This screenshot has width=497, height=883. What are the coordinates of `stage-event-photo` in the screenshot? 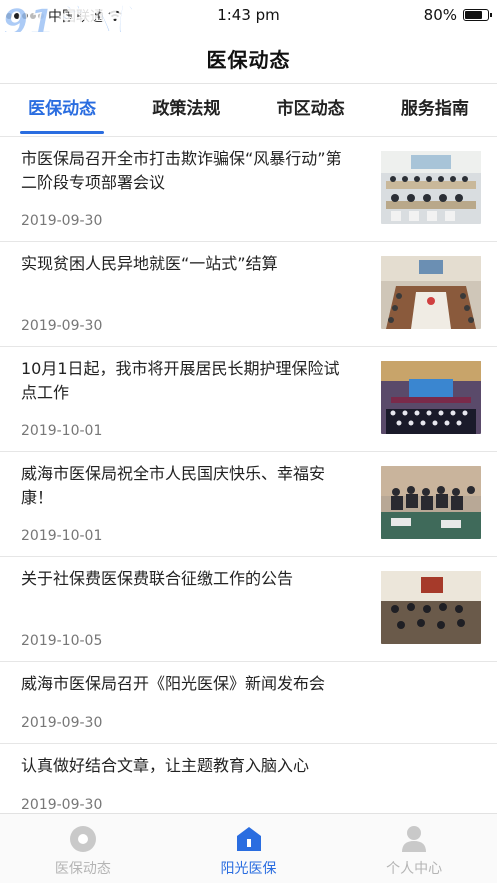 It's located at (431, 397).